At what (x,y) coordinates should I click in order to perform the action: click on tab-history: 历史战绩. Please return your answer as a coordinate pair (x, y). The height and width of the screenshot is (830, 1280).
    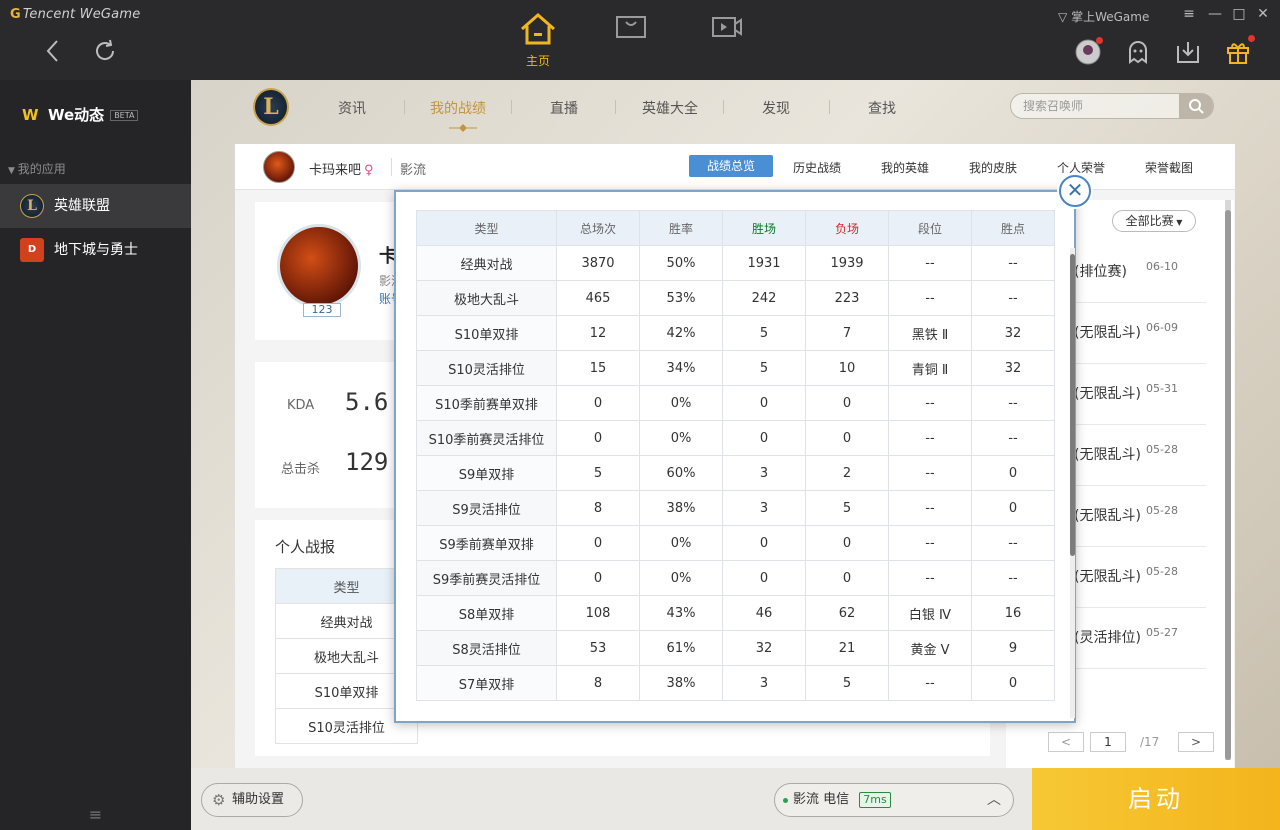
    Looking at the image, I should click on (817, 167).